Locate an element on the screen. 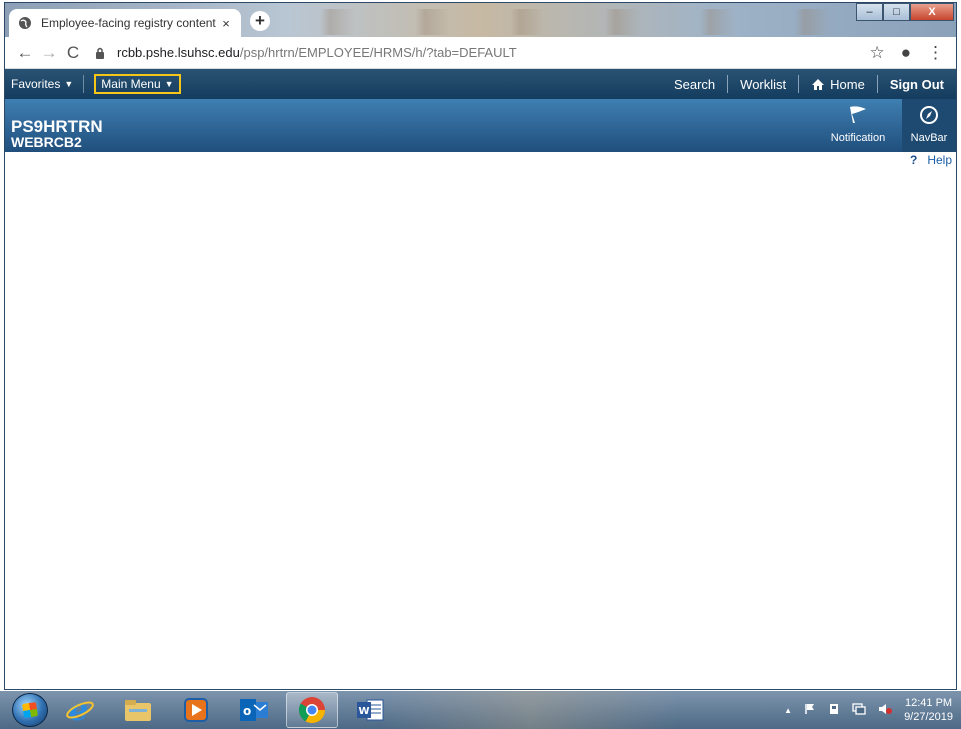 The height and width of the screenshot is (729, 961). main-menu: Main Menu ▼ is located at coordinates (137, 84).